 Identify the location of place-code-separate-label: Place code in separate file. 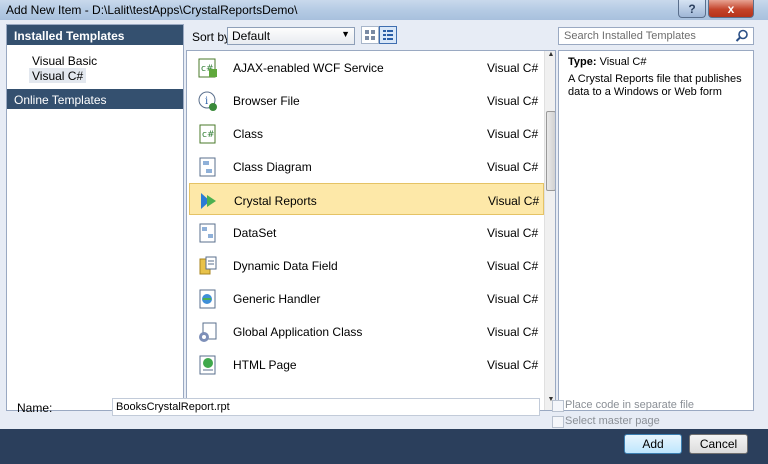
(630, 405).